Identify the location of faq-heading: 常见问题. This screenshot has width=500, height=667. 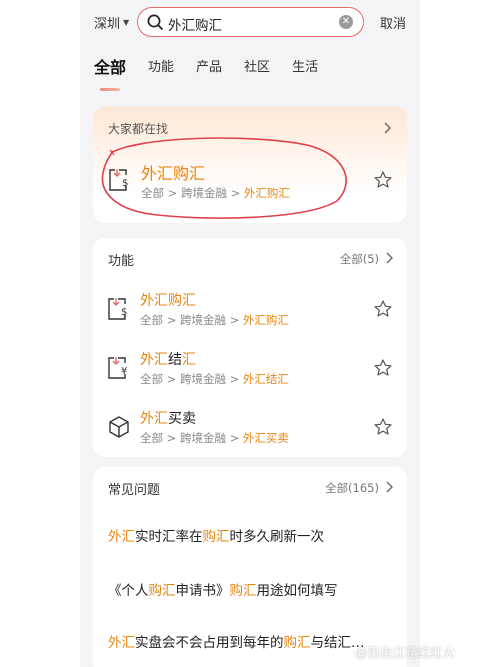
(134, 490).